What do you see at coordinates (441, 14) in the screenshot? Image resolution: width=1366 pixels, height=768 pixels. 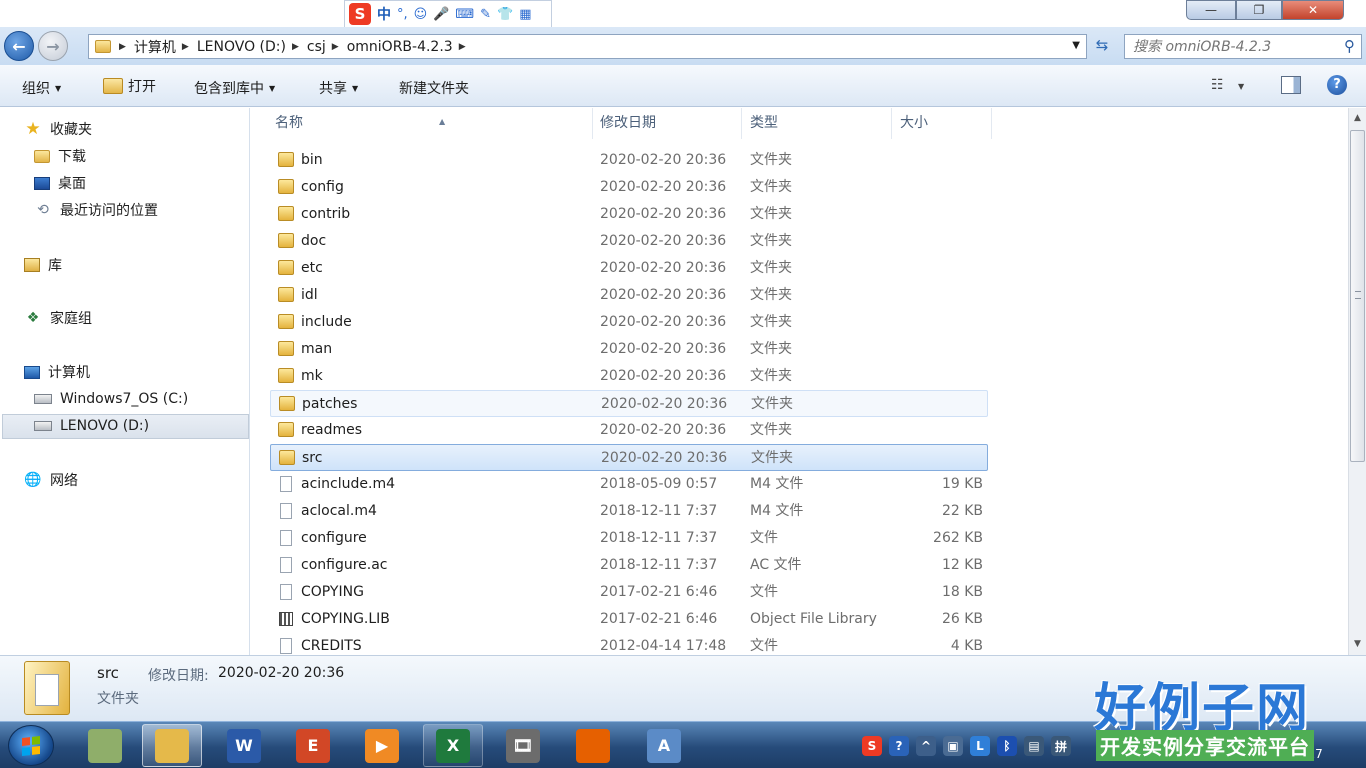 I see `voice-icon: 🎤` at bounding box center [441, 14].